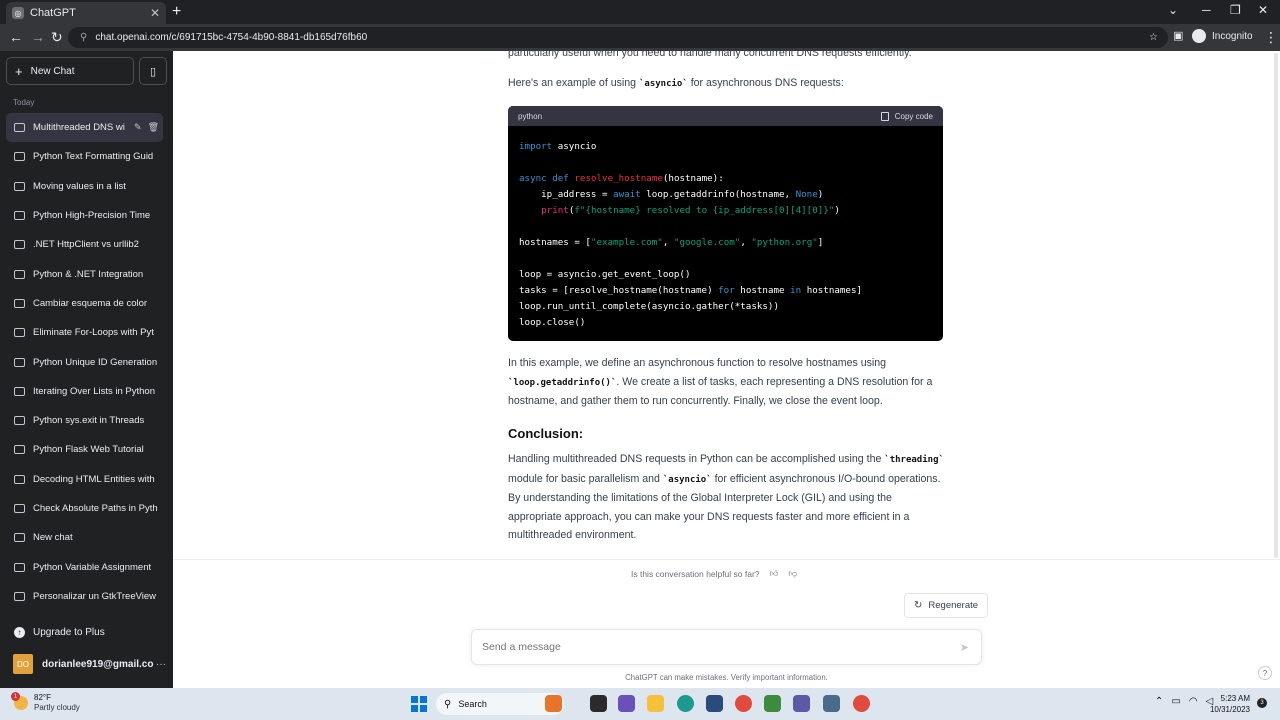 The image size is (1280, 720). I want to click on chat-title: Python Variable Assignment, so click(92, 567).